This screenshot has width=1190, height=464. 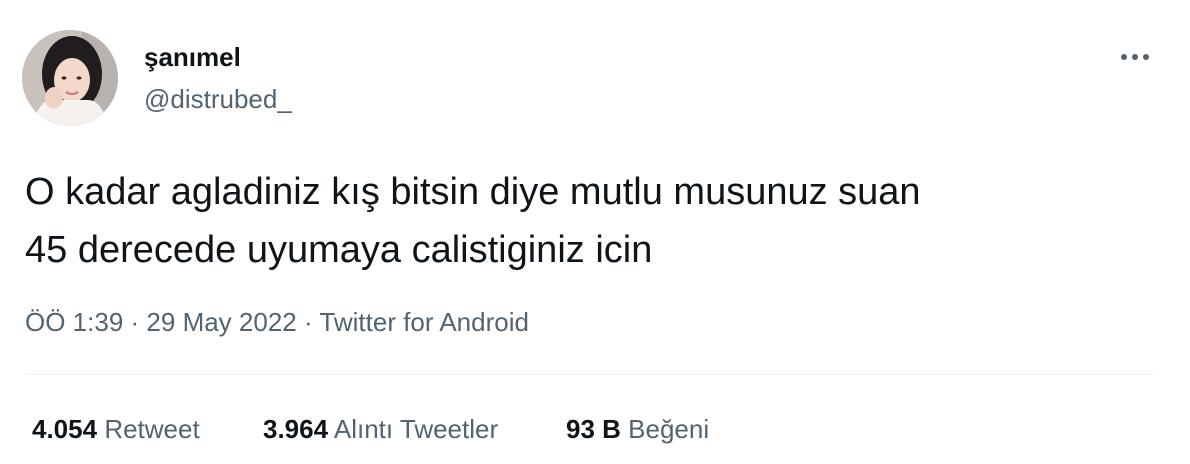 What do you see at coordinates (192, 57) in the screenshot?
I see `author-display-name: şanımel` at bounding box center [192, 57].